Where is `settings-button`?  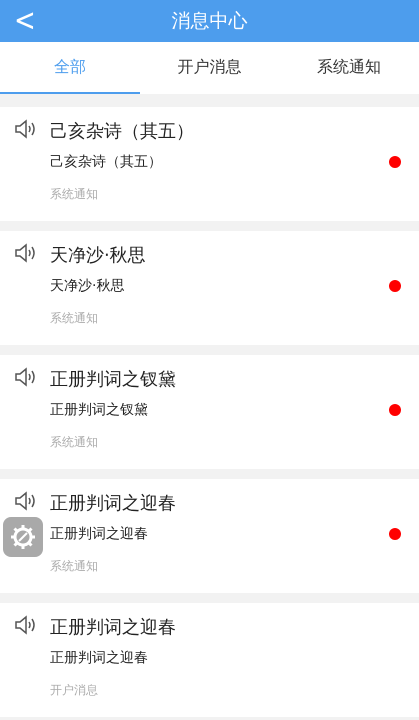
settings-button is located at coordinates (23, 537).